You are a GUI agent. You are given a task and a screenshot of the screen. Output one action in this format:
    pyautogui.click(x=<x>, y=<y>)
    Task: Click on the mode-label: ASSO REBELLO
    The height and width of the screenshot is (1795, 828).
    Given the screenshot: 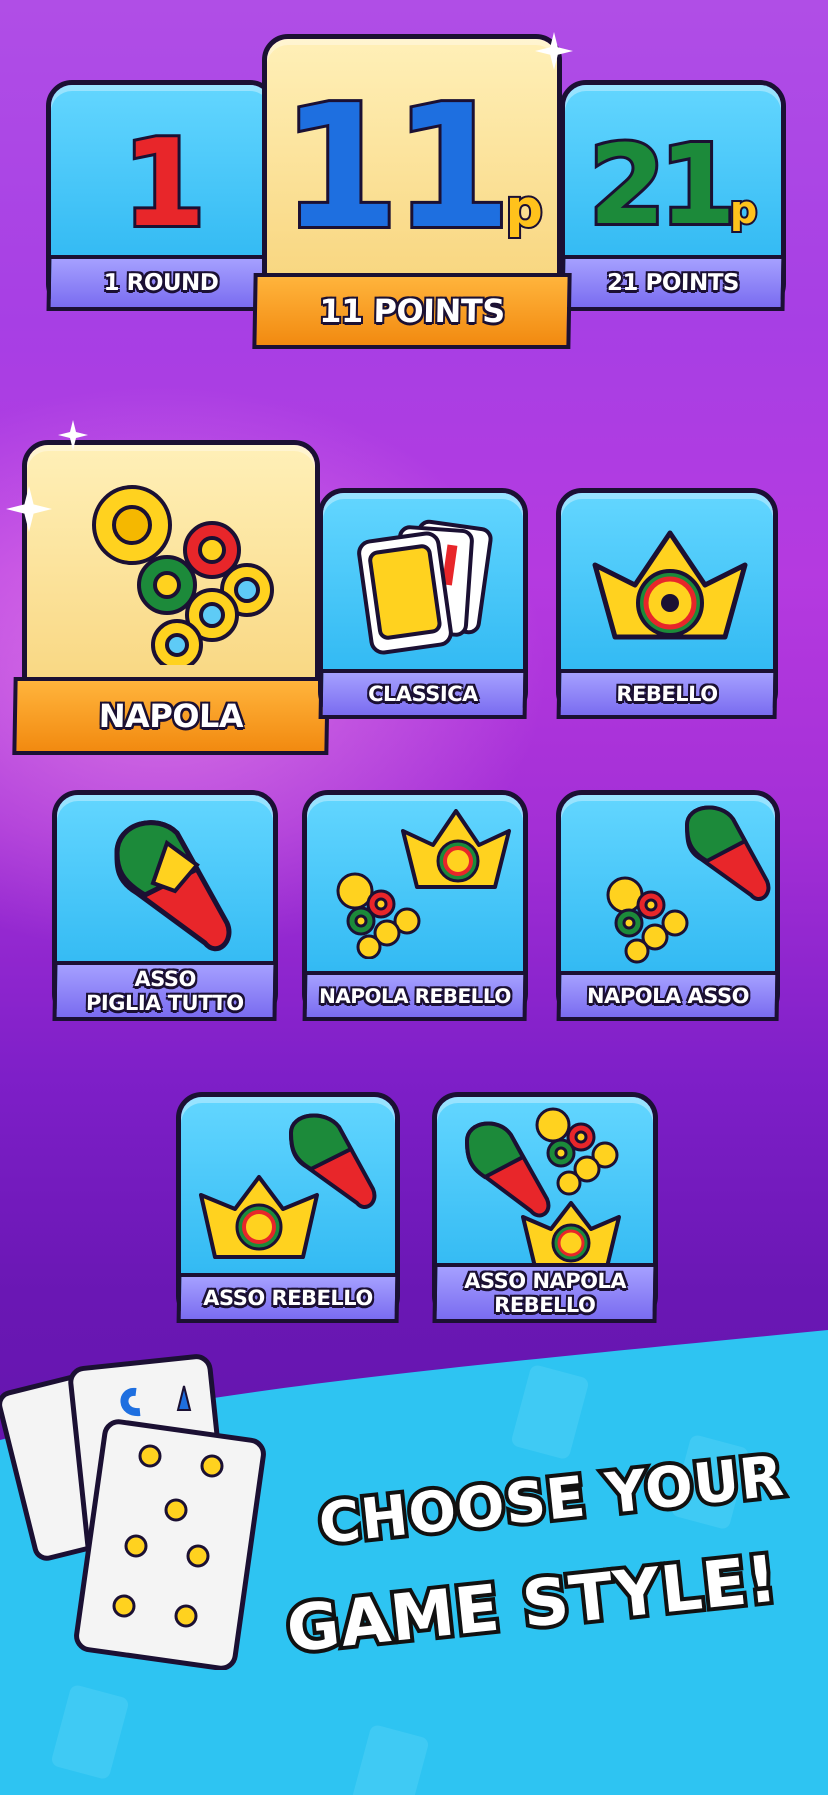 What is the action you would take?
    pyautogui.click(x=288, y=1298)
    